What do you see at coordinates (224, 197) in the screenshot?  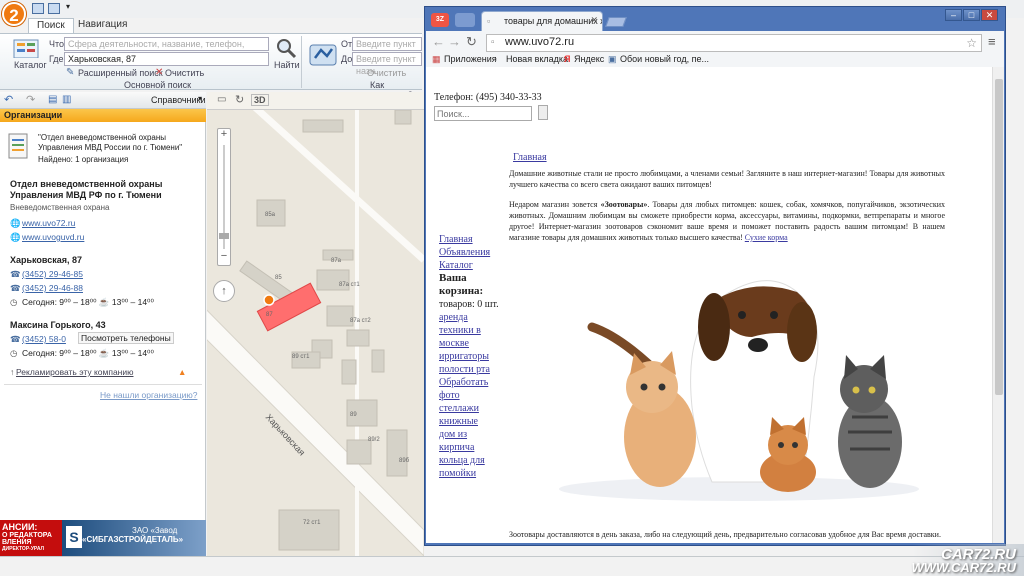 I see `zoom-slider: + −` at bounding box center [224, 197].